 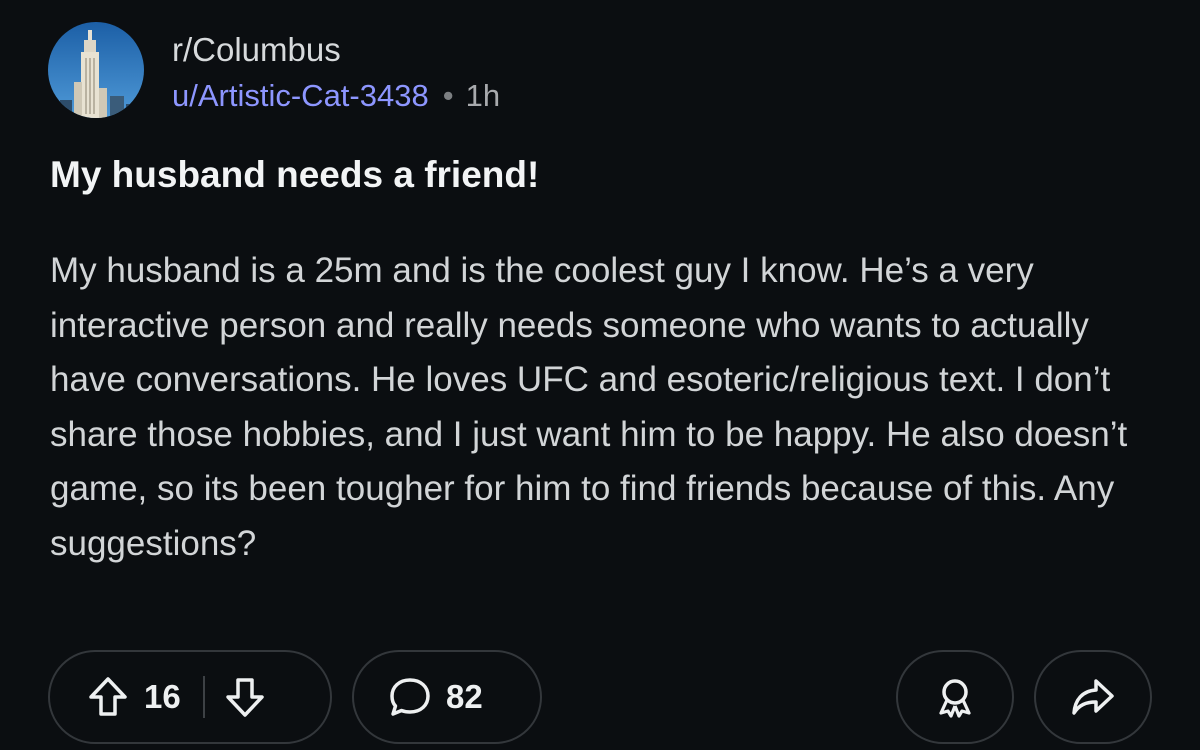 What do you see at coordinates (96, 70) in the screenshot?
I see `subreddit-avatar` at bounding box center [96, 70].